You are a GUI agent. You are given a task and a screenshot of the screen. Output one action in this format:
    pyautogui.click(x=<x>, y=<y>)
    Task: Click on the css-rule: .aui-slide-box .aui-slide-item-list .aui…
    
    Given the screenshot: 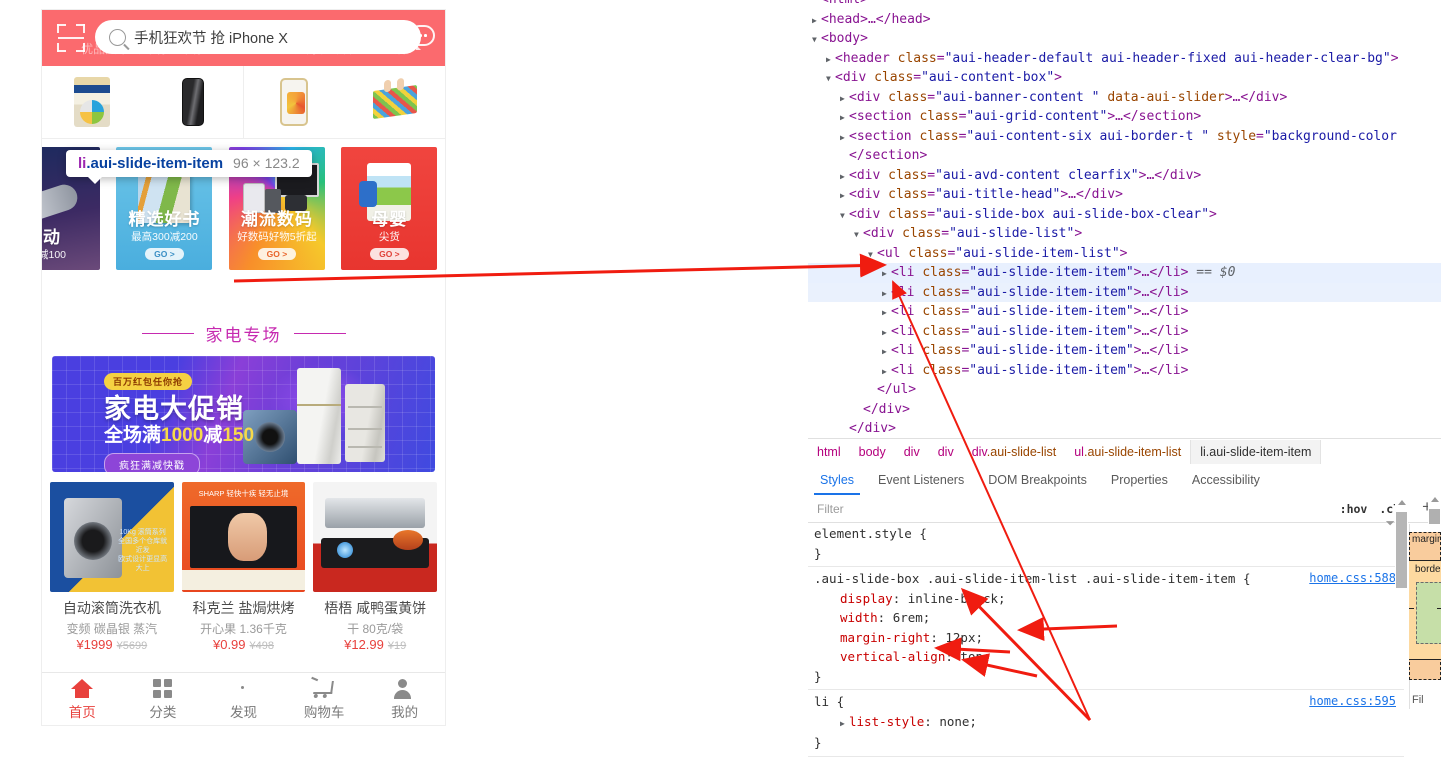 What is the action you would take?
    pyautogui.click(x=1106, y=628)
    